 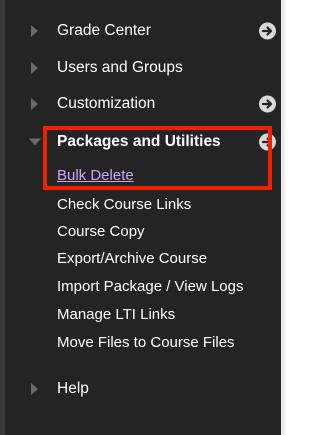 What do you see at coordinates (116, 314) in the screenshot?
I see `submenu-item-manage-lti-links: Manage LTI Links` at bounding box center [116, 314].